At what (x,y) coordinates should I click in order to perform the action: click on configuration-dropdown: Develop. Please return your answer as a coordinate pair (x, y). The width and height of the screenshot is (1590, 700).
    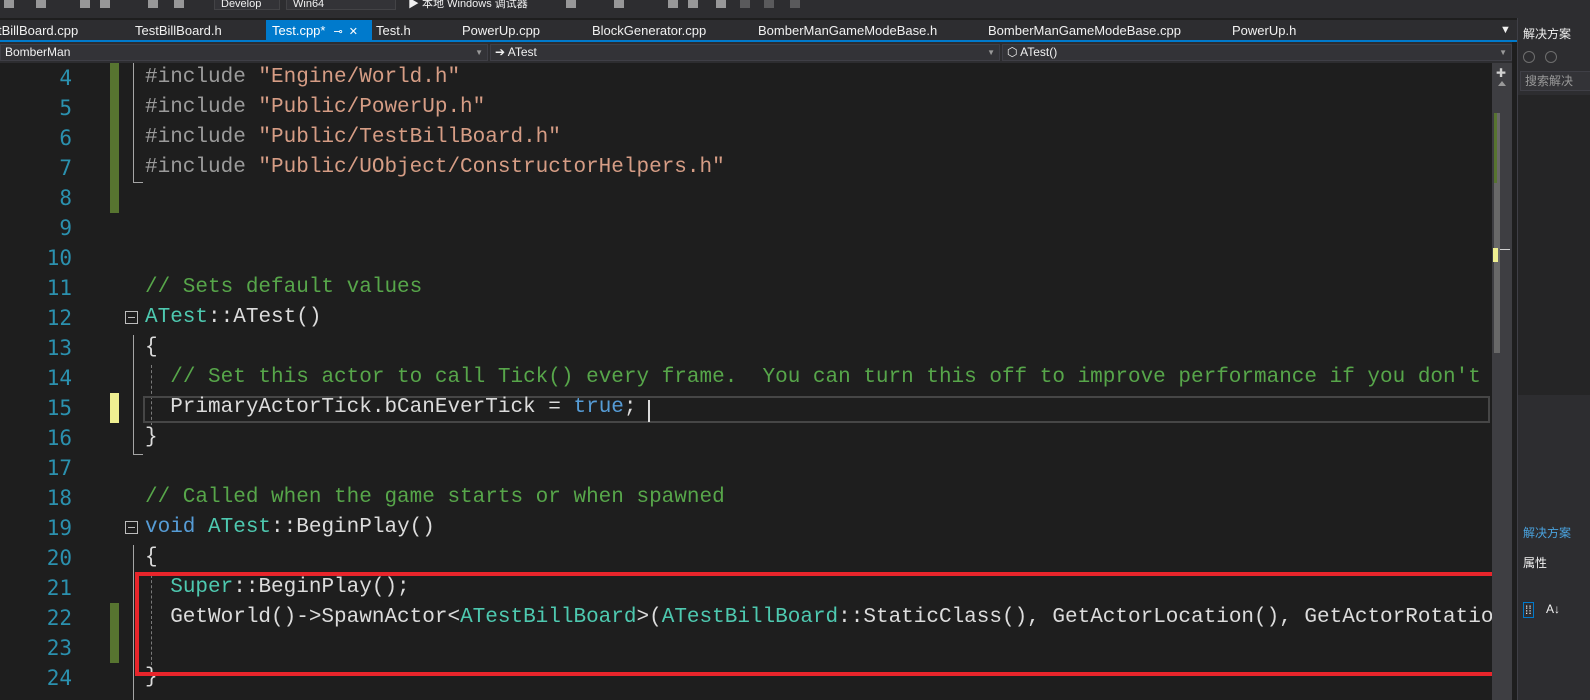
    Looking at the image, I should click on (247, 5).